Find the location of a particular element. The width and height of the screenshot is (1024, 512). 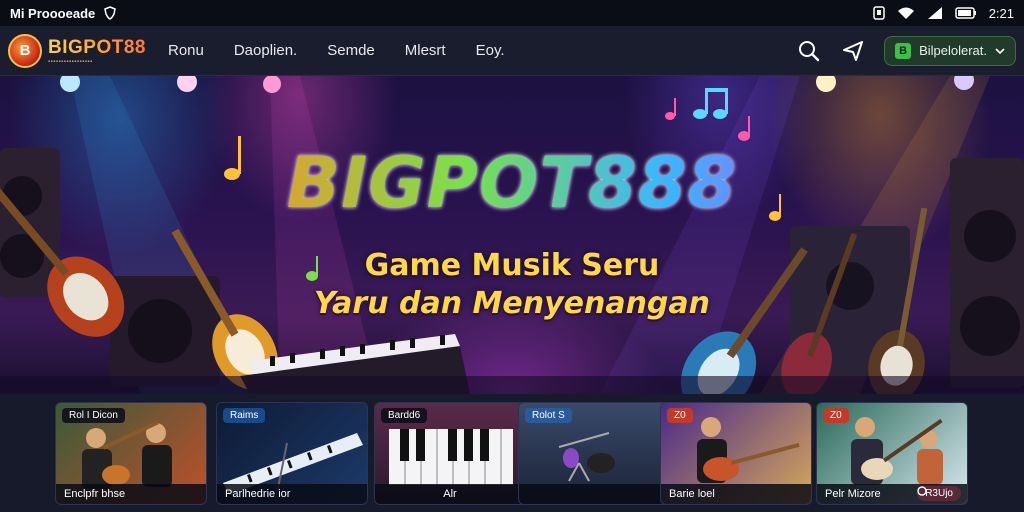

notification-icon is located at coordinates (878, 13).